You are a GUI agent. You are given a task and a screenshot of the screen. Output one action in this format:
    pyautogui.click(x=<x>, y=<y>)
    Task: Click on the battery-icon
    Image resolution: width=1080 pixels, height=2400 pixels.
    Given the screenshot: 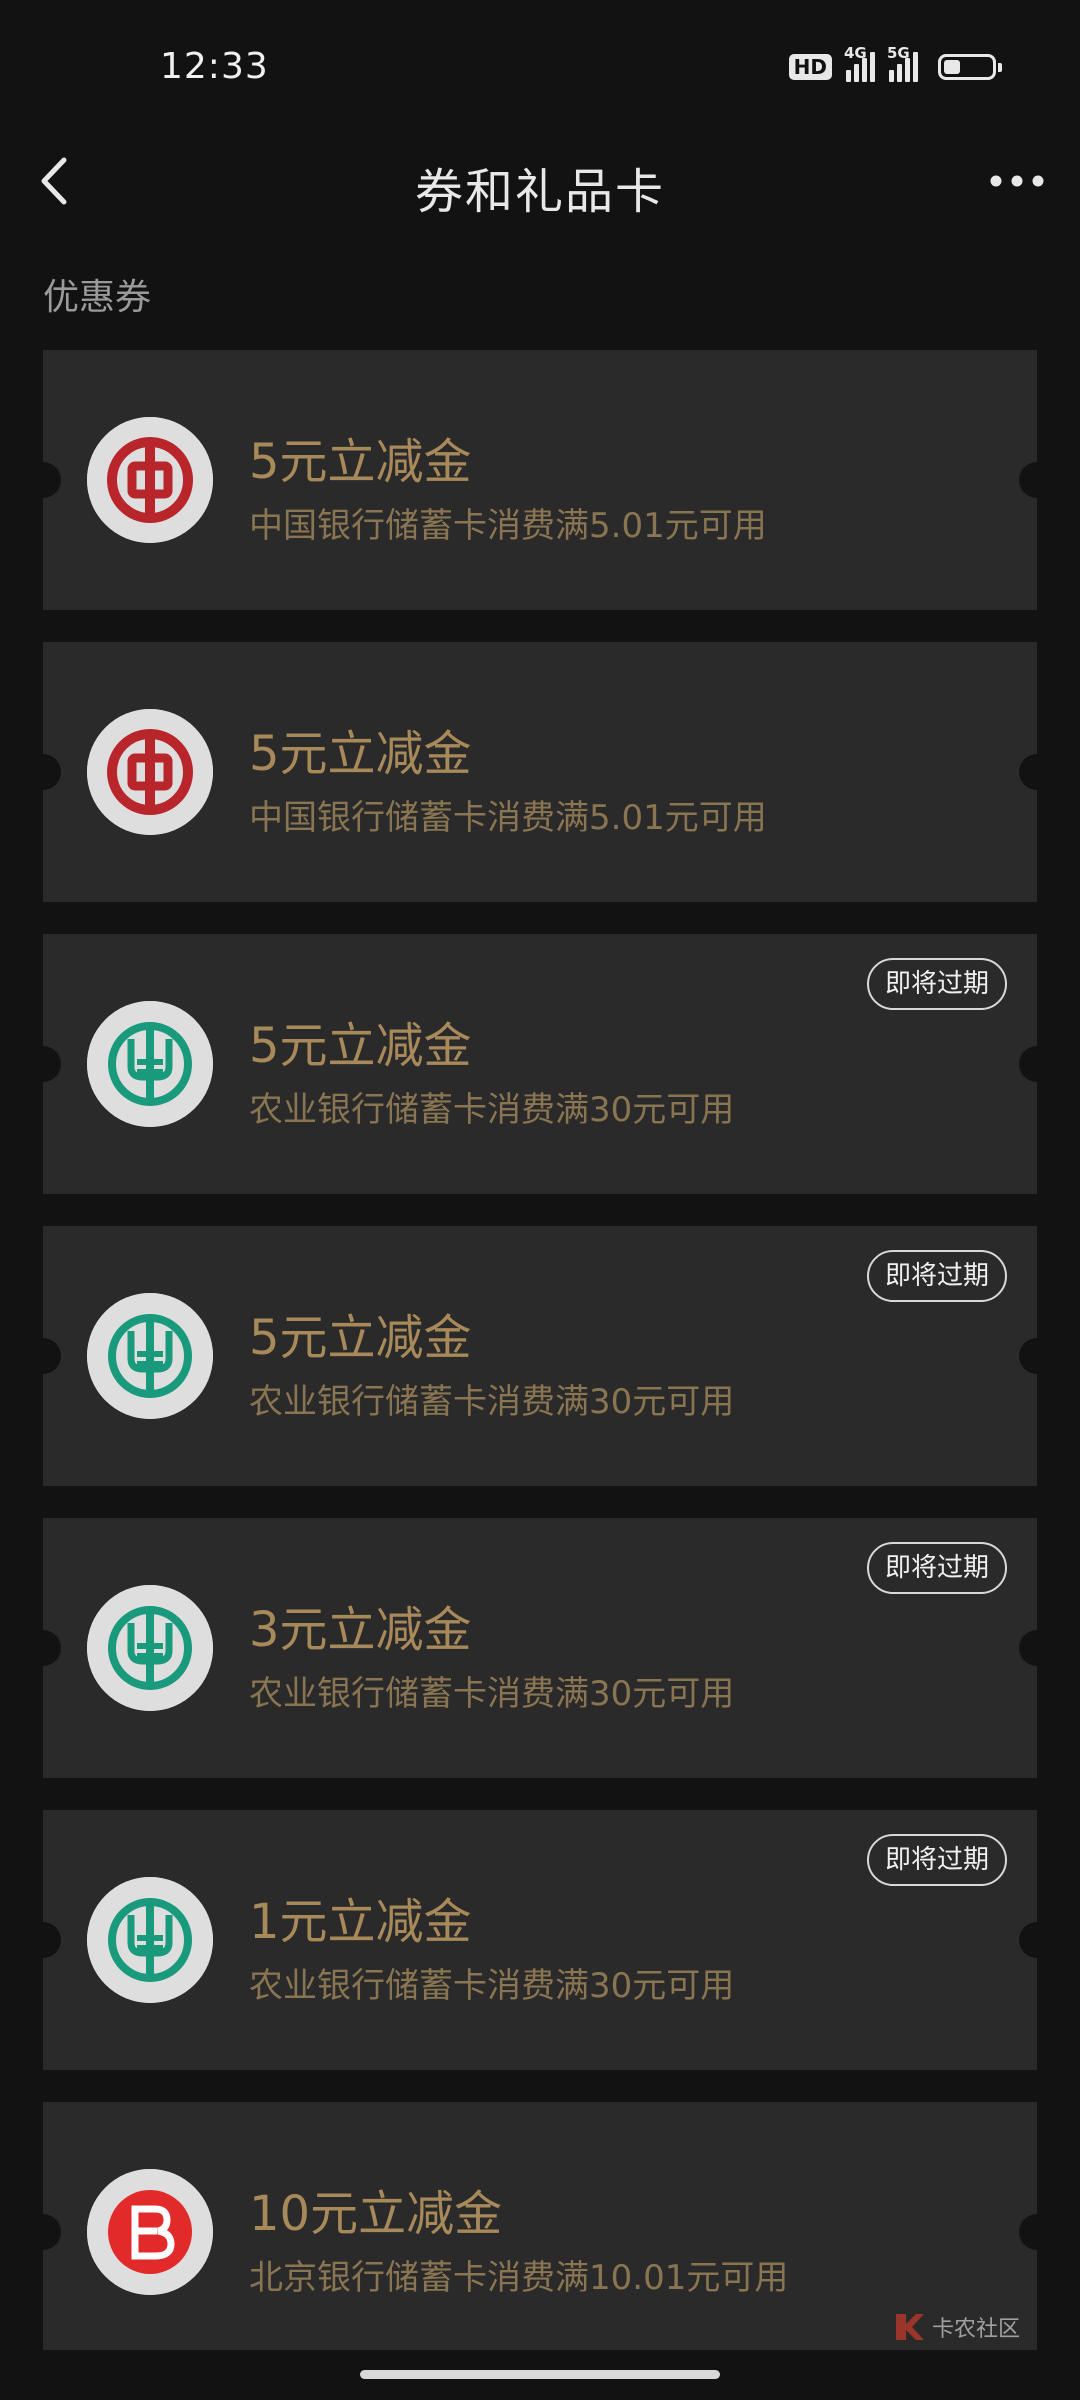 What is the action you would take?
    pyautogui.click(x=970, y=67)
    